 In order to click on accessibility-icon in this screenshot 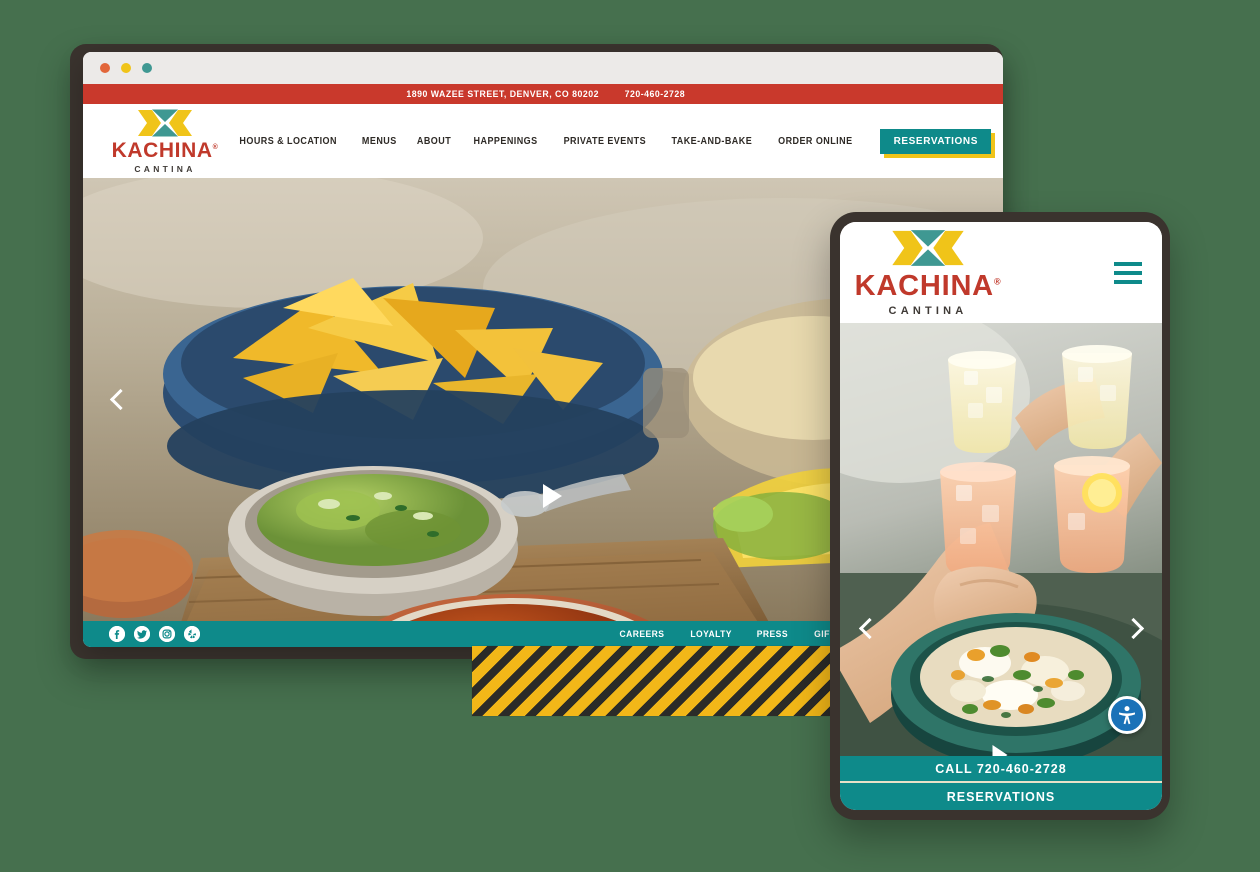, I will do `click(1127, 715)`.